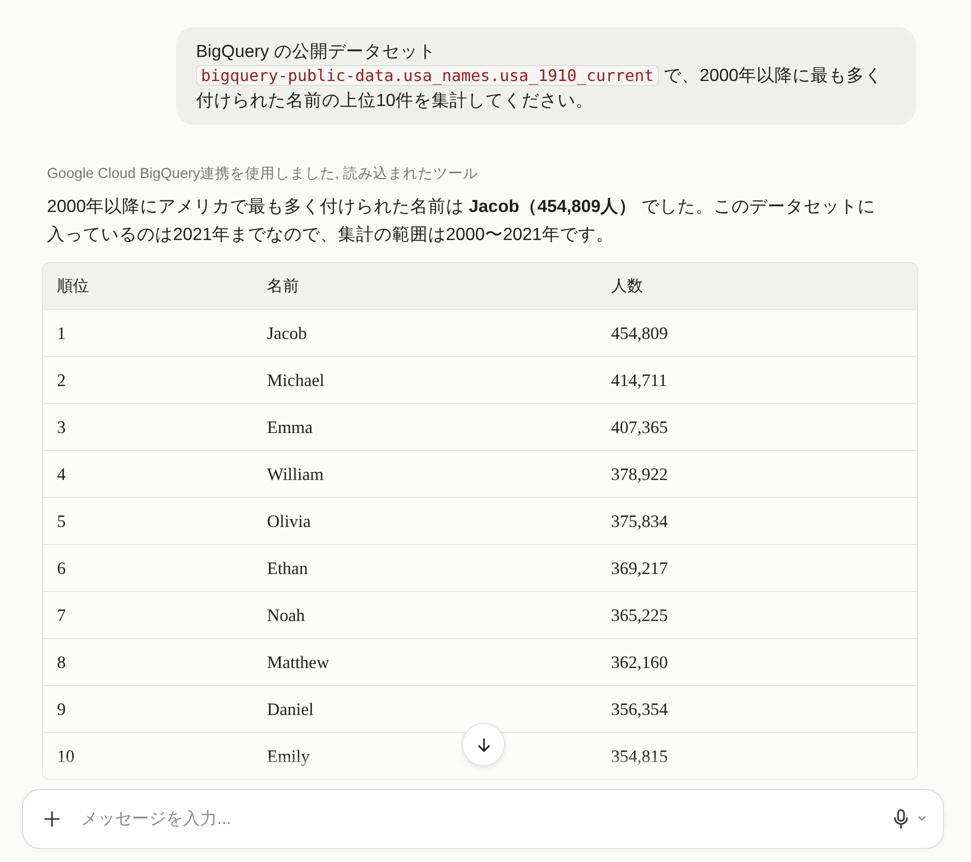  What do you see at coordinates (52, 819) in the screenshot?
I see `plus-icon` at bounding box center [52, 819].